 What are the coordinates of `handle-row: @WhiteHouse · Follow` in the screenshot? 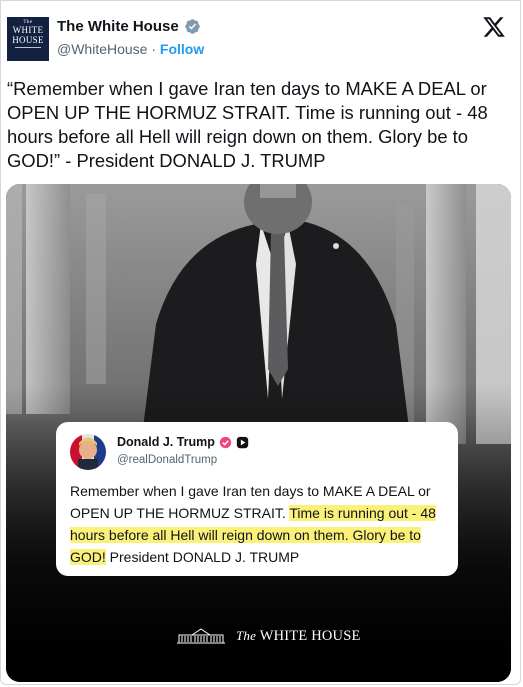 It's located at (130, 49).